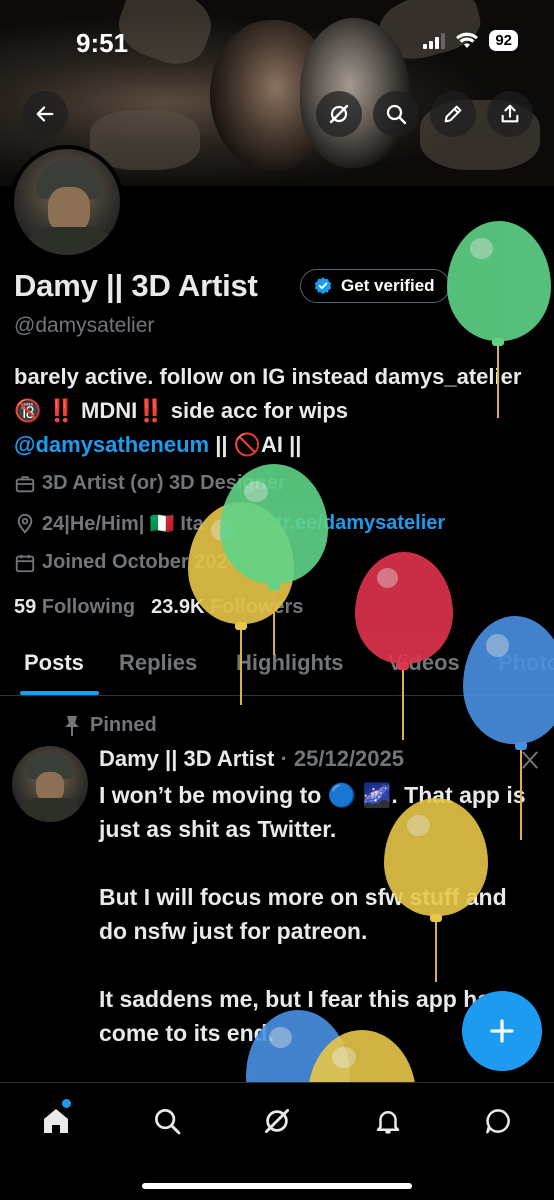 Image resolution: width=554 pixels, height=1200 pixels. What do you see at coordinates (102, 43) in the screenshot?
I see `status-time: 9:51` at bounding box center [102, 43].